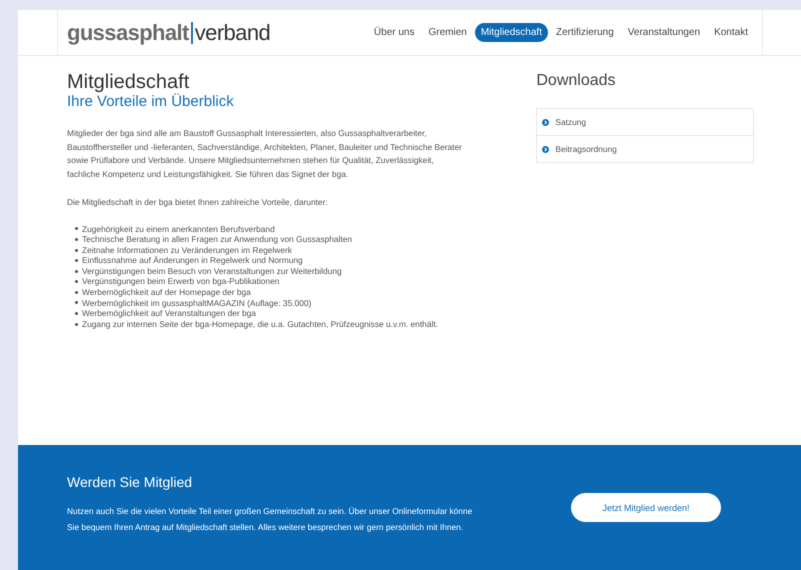  I want to click on nav-link: Mitgliedschaft, so click(511, 32).